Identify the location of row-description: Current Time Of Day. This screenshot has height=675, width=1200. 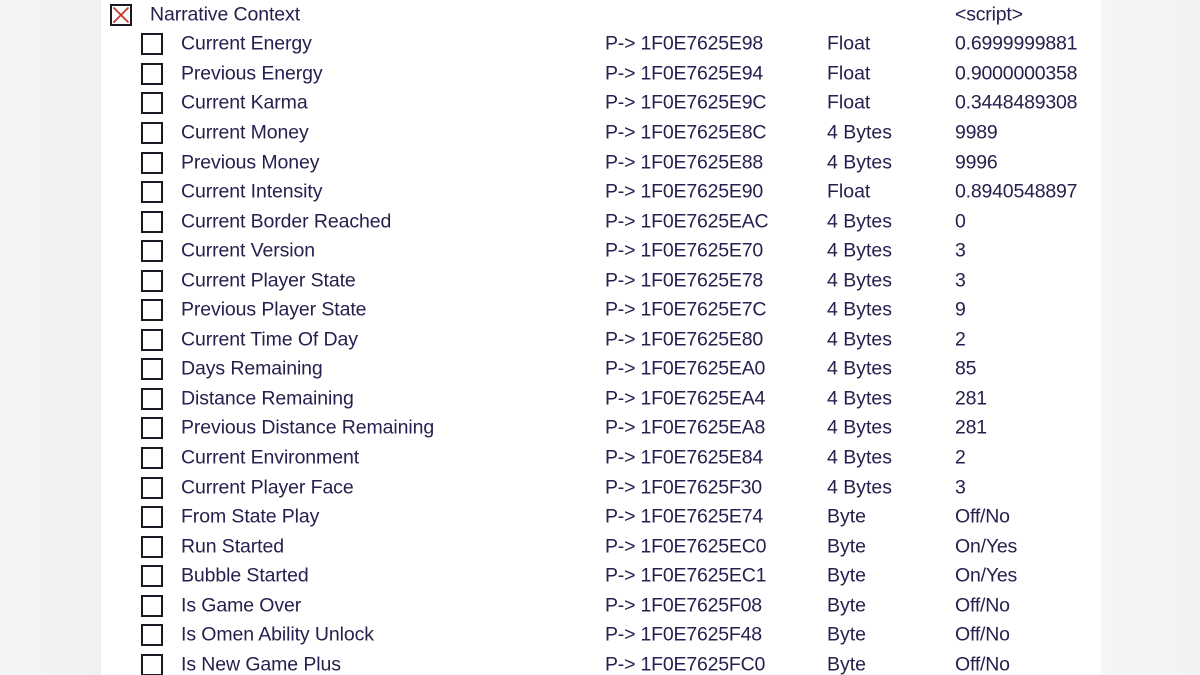
(269, 339).